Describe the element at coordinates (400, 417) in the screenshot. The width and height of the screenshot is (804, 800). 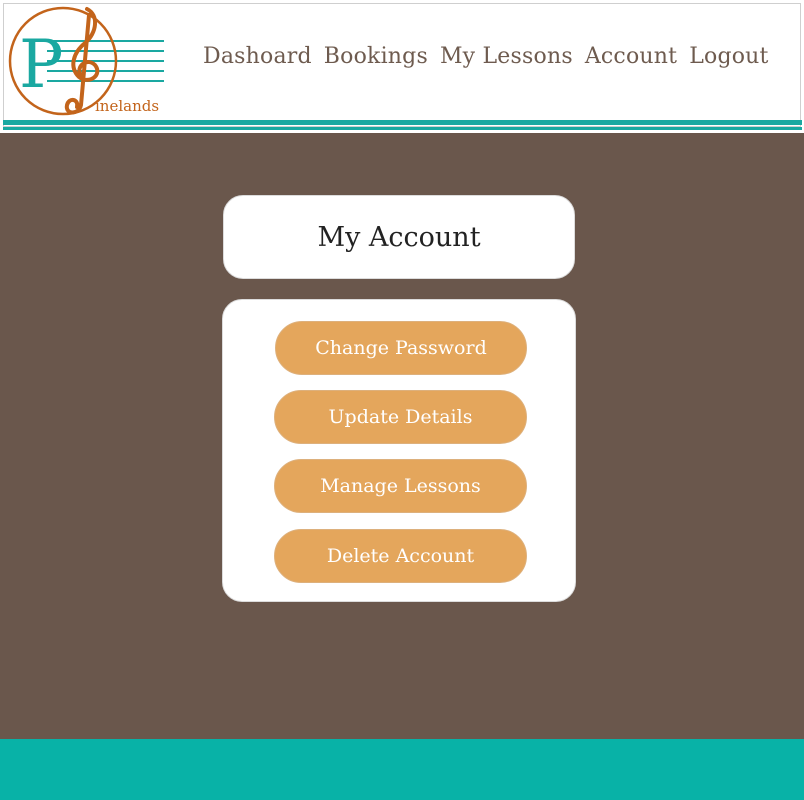
I see `update-details-button: Update Details` at that location.